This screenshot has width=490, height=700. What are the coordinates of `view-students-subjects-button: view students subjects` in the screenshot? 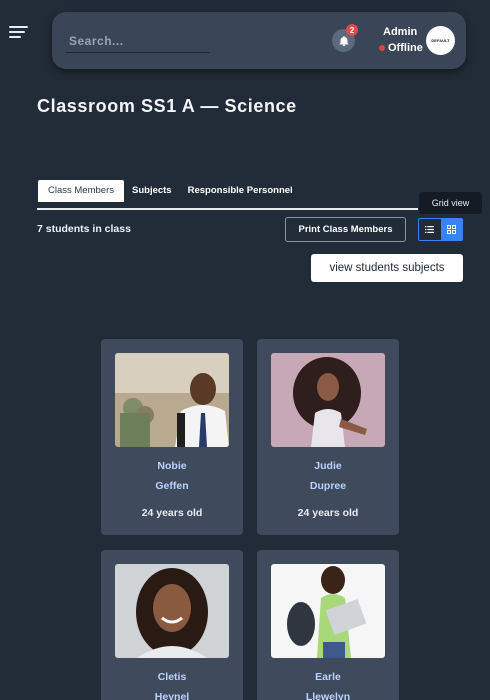 It's located at (387, 268).